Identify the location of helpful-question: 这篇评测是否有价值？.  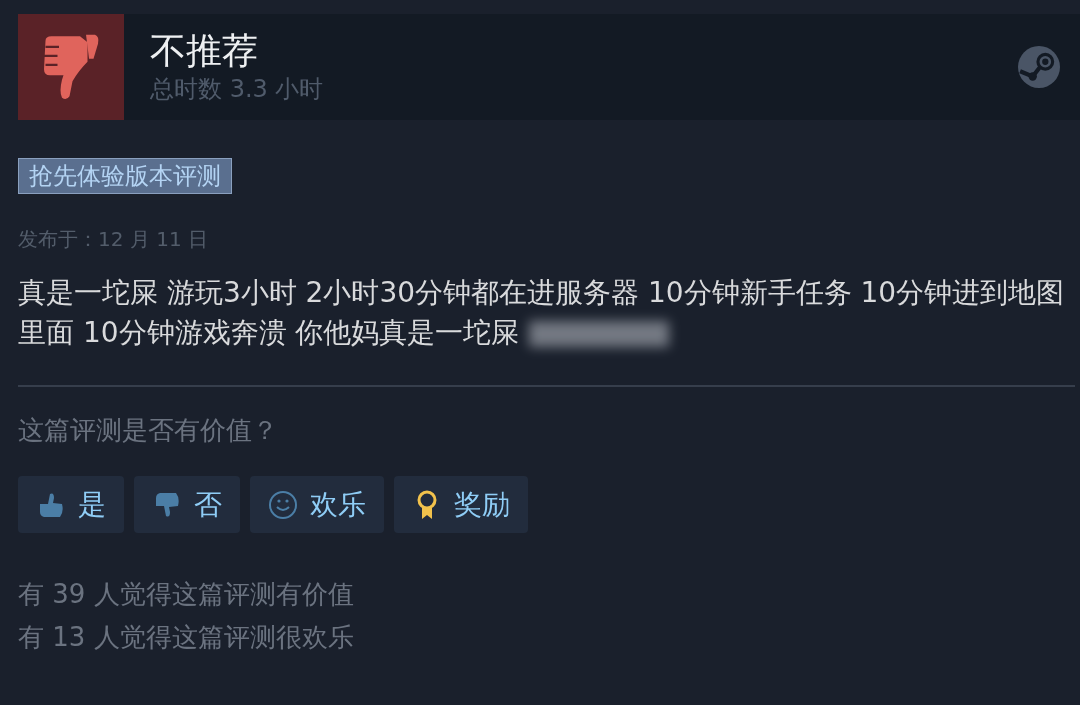
(148, 430).